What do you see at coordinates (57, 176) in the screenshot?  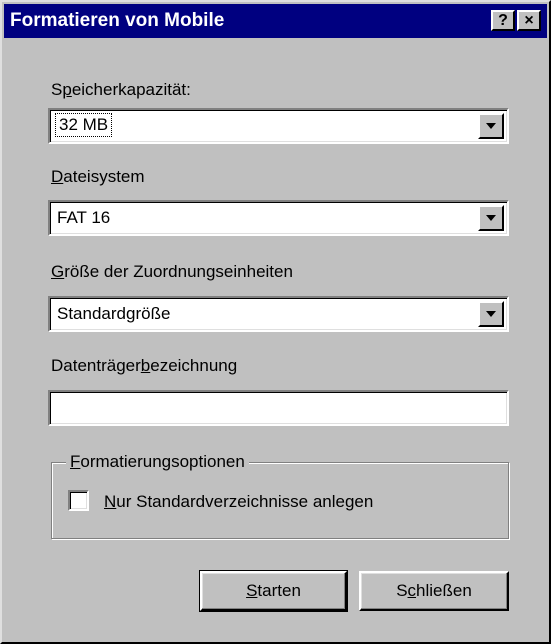 I see `filesystem-label-key: D` at bounding box center [57, 176].